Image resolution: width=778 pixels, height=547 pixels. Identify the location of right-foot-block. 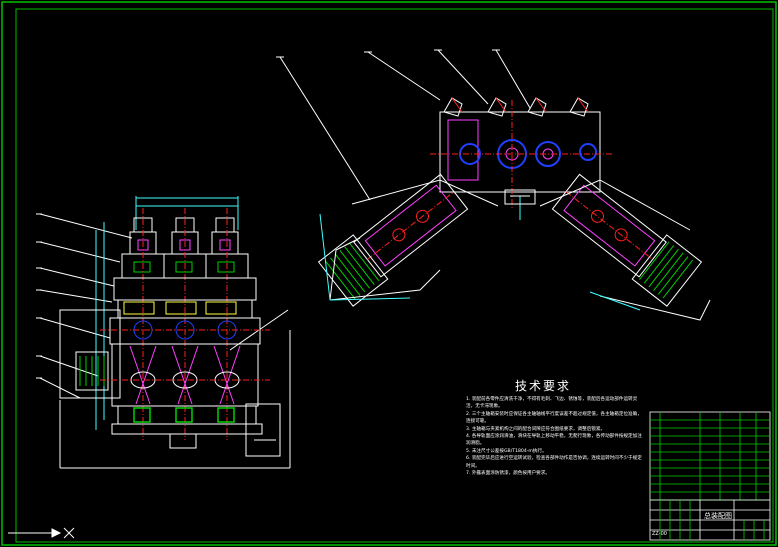
(263, 430).